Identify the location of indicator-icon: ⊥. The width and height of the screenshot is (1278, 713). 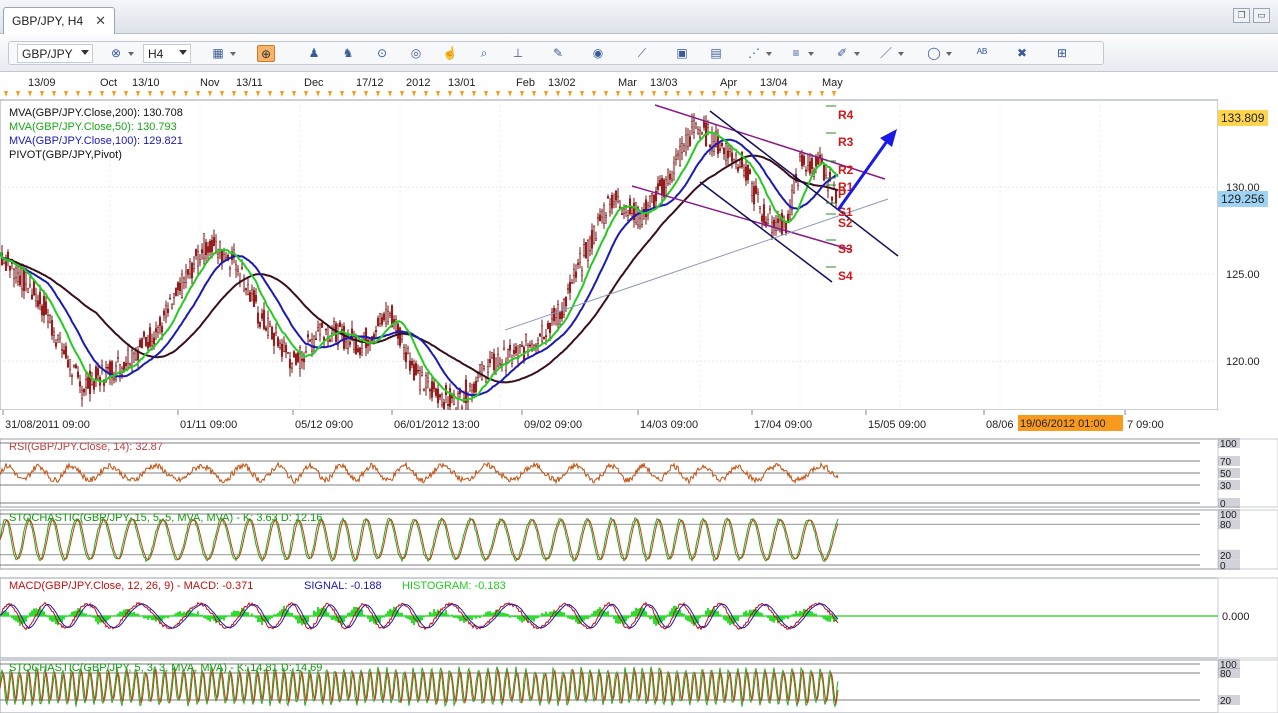
(518, 53).